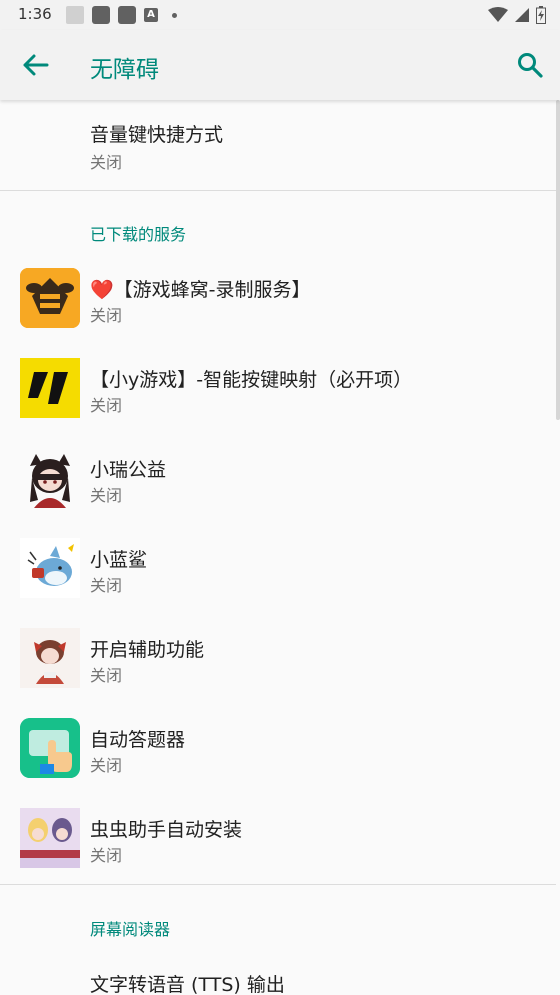 The image size is (560, 995). I want to click on wifi-icon, so click(498, 14).